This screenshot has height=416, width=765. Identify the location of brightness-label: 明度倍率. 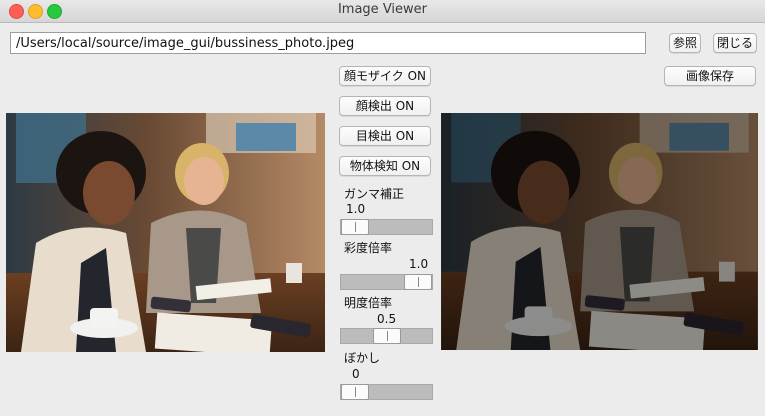
(368, 303).